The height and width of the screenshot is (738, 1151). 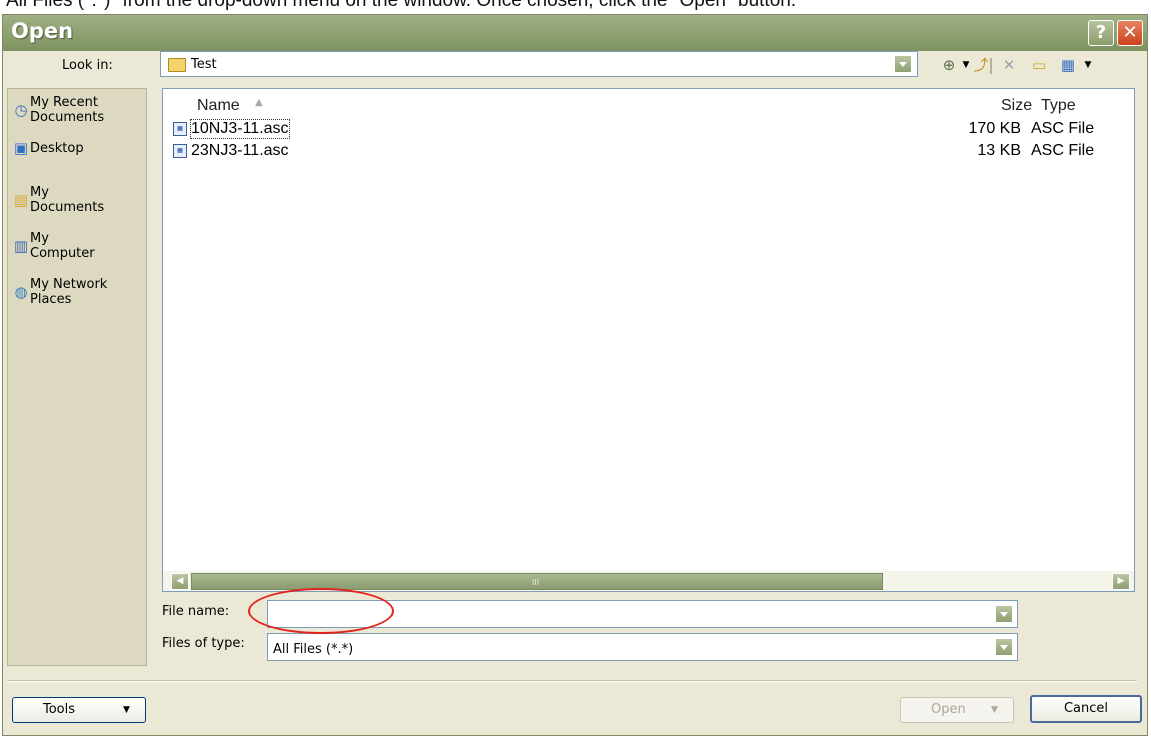 I want to click on my-computer-icon: ▥, so click(x=21, y=246).